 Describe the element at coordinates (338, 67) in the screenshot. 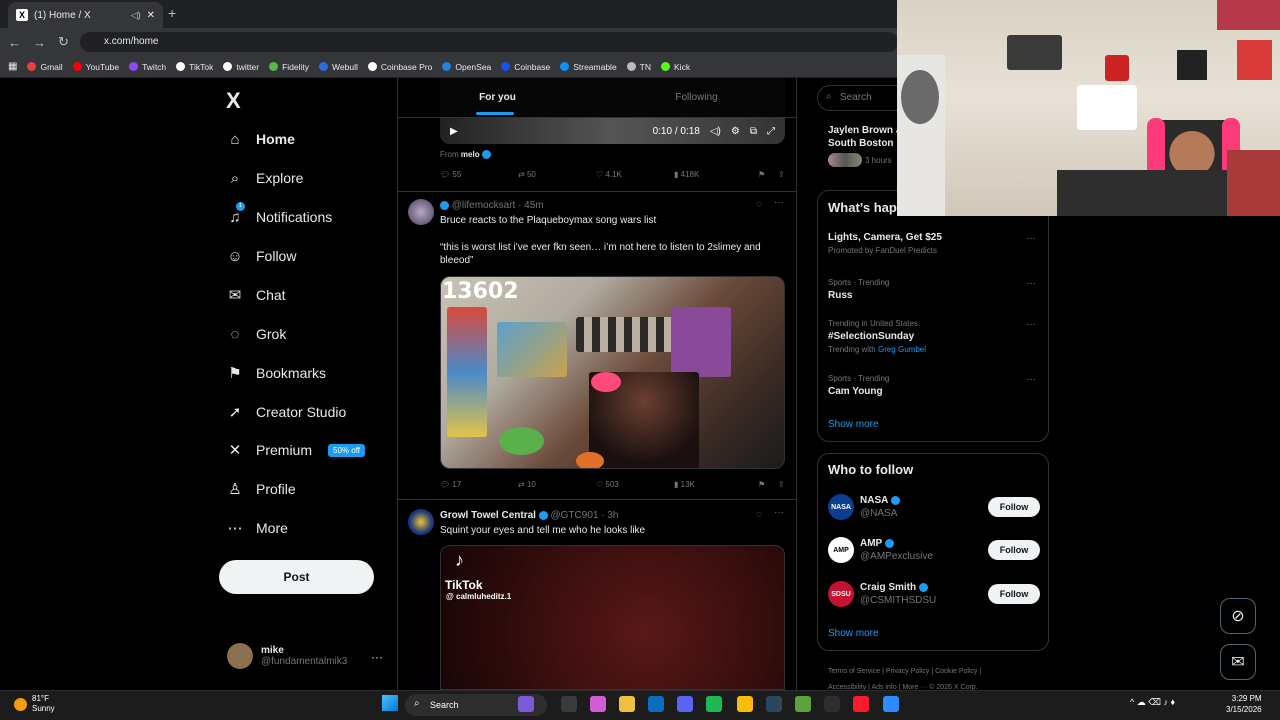

I see `bookmark-webull: Webull` at that location.